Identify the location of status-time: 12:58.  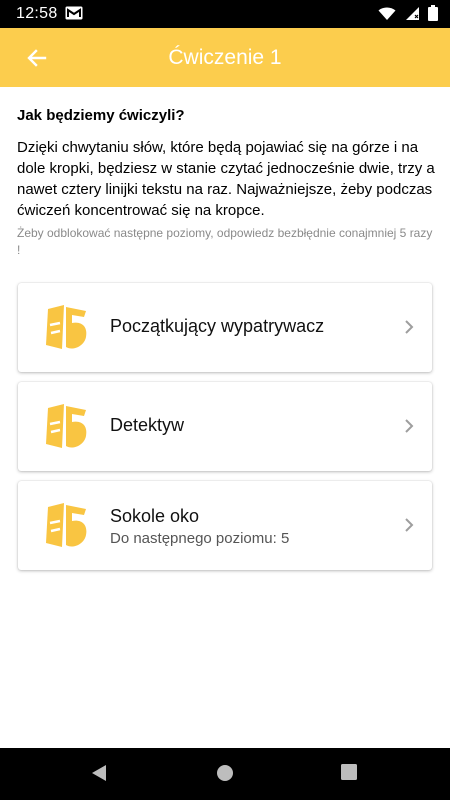
(37, 13).